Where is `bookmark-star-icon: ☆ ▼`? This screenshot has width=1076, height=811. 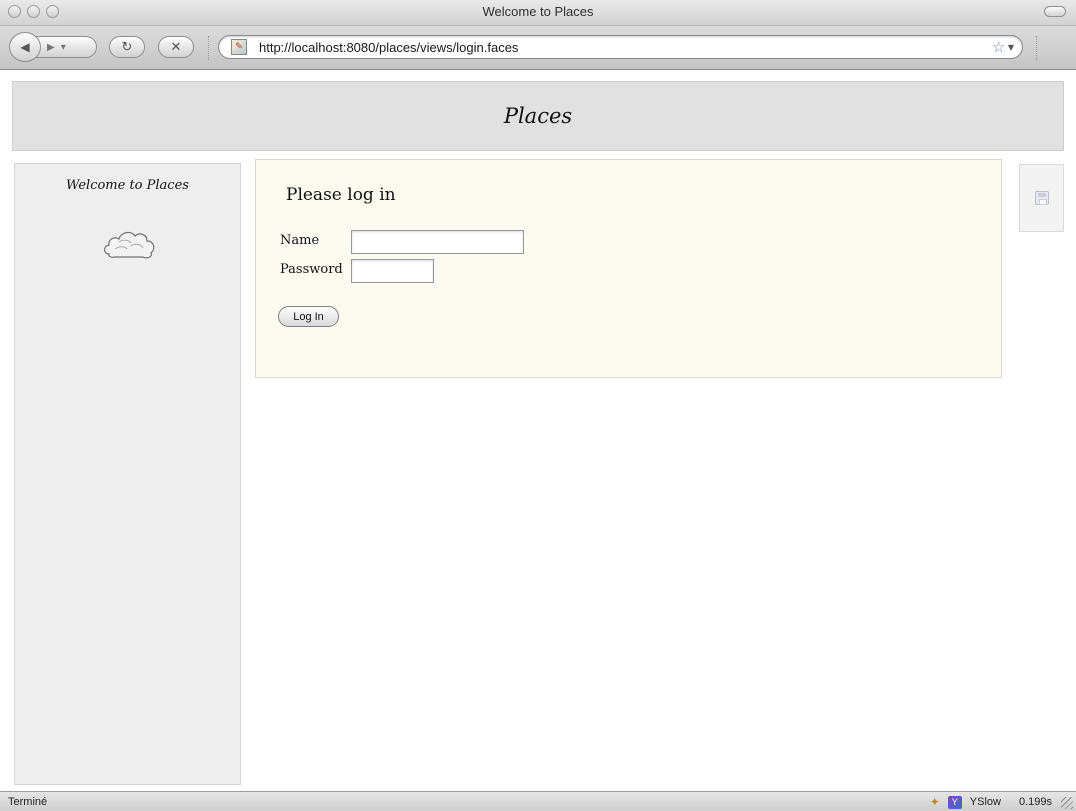 bookmark-star-icon: ☆ ▼ is located at coordinates (1003, 47).